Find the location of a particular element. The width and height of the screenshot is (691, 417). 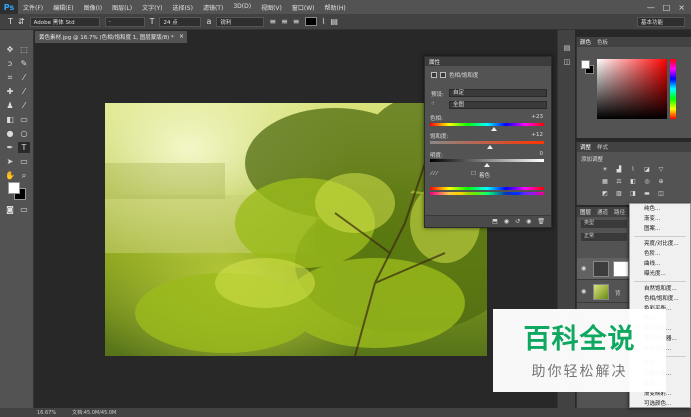

menu-item-6: 滤镜(T) is located at coordinates (213, 7).